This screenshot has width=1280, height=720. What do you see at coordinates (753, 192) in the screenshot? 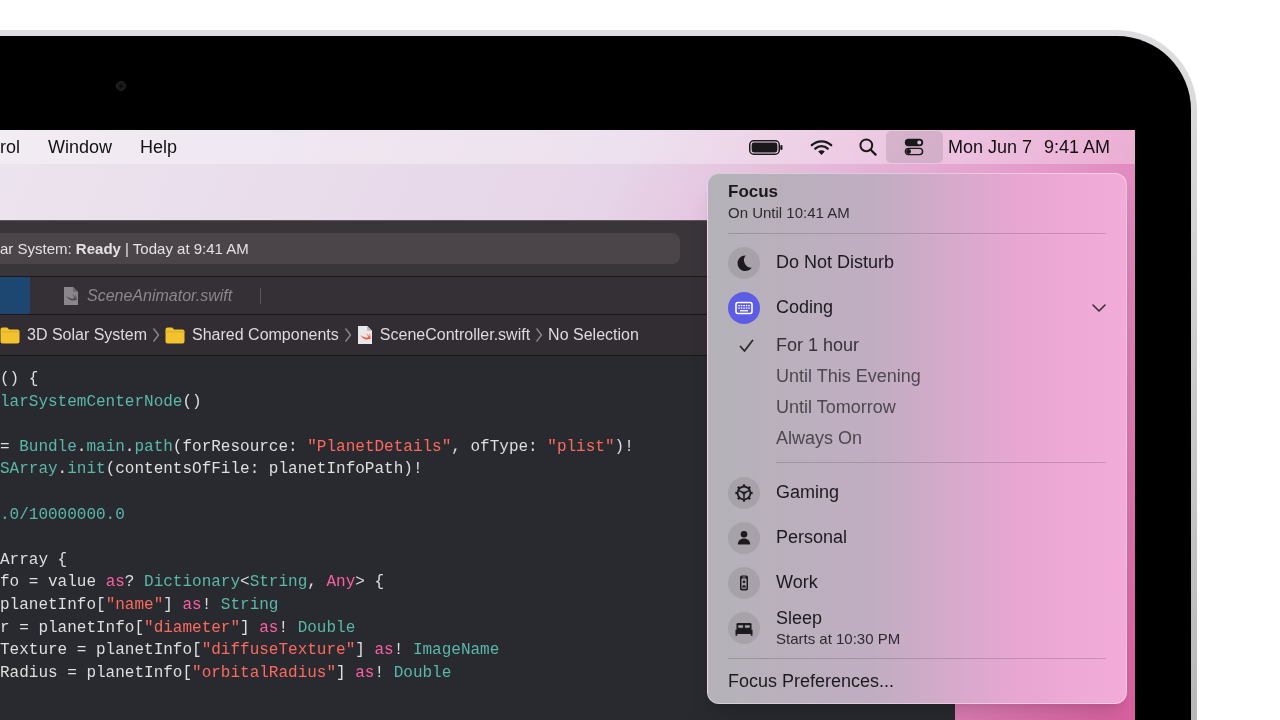
I see `focus-title: Focus` at bounding box center [753, 192].